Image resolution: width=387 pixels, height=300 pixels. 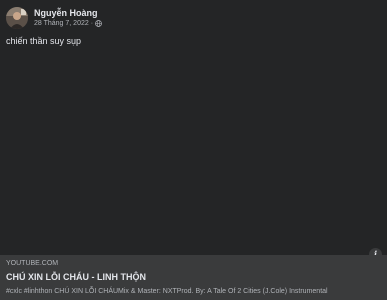 I want to click on post-subline: 28 Tháng 7, 2022 ·, so click(x=68, y=24).